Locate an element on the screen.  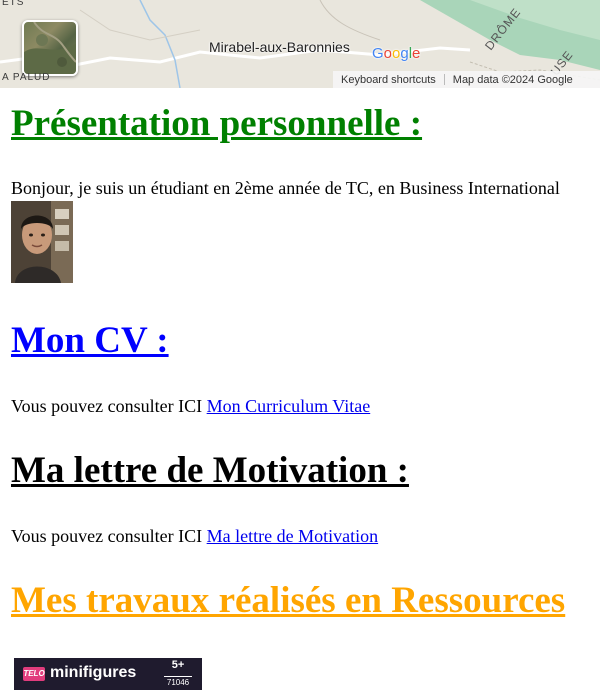
project-thumbnail: TELO minifigures 5+ 71046 is located at coordinates (108, 674).